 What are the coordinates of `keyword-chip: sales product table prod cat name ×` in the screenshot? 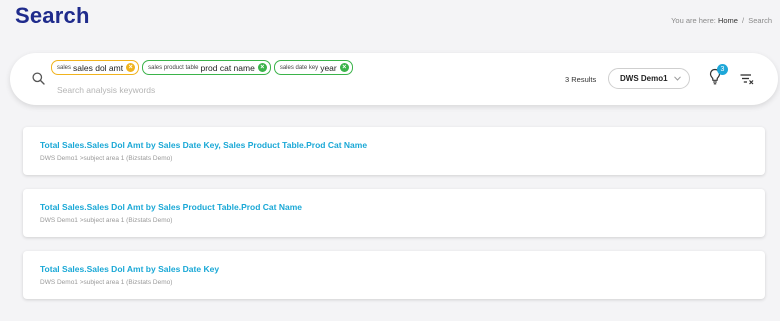 It's located at (206, 67).